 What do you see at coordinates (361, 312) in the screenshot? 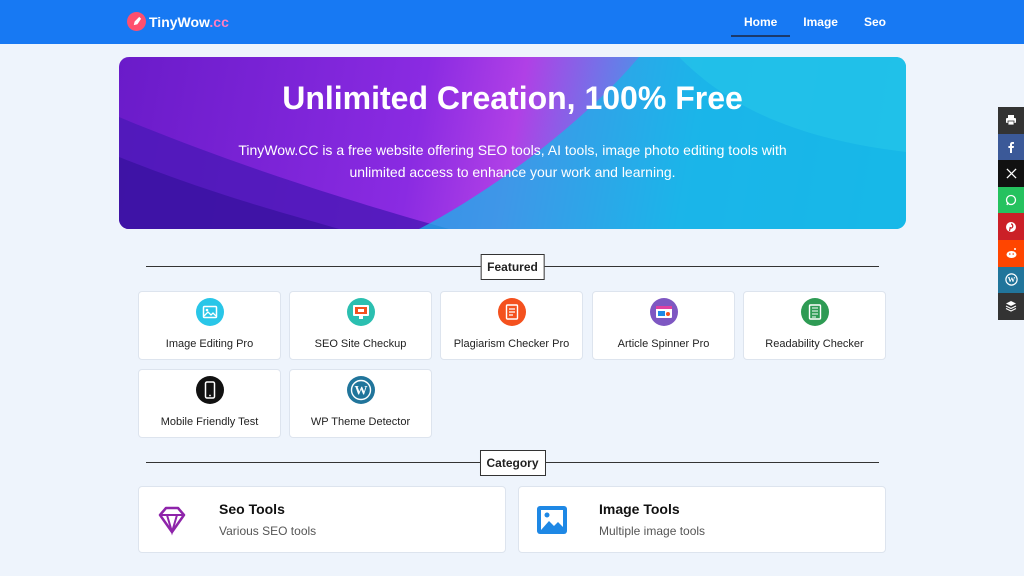
I see `seo-monitor-icon` at bounding box center [361, 312].